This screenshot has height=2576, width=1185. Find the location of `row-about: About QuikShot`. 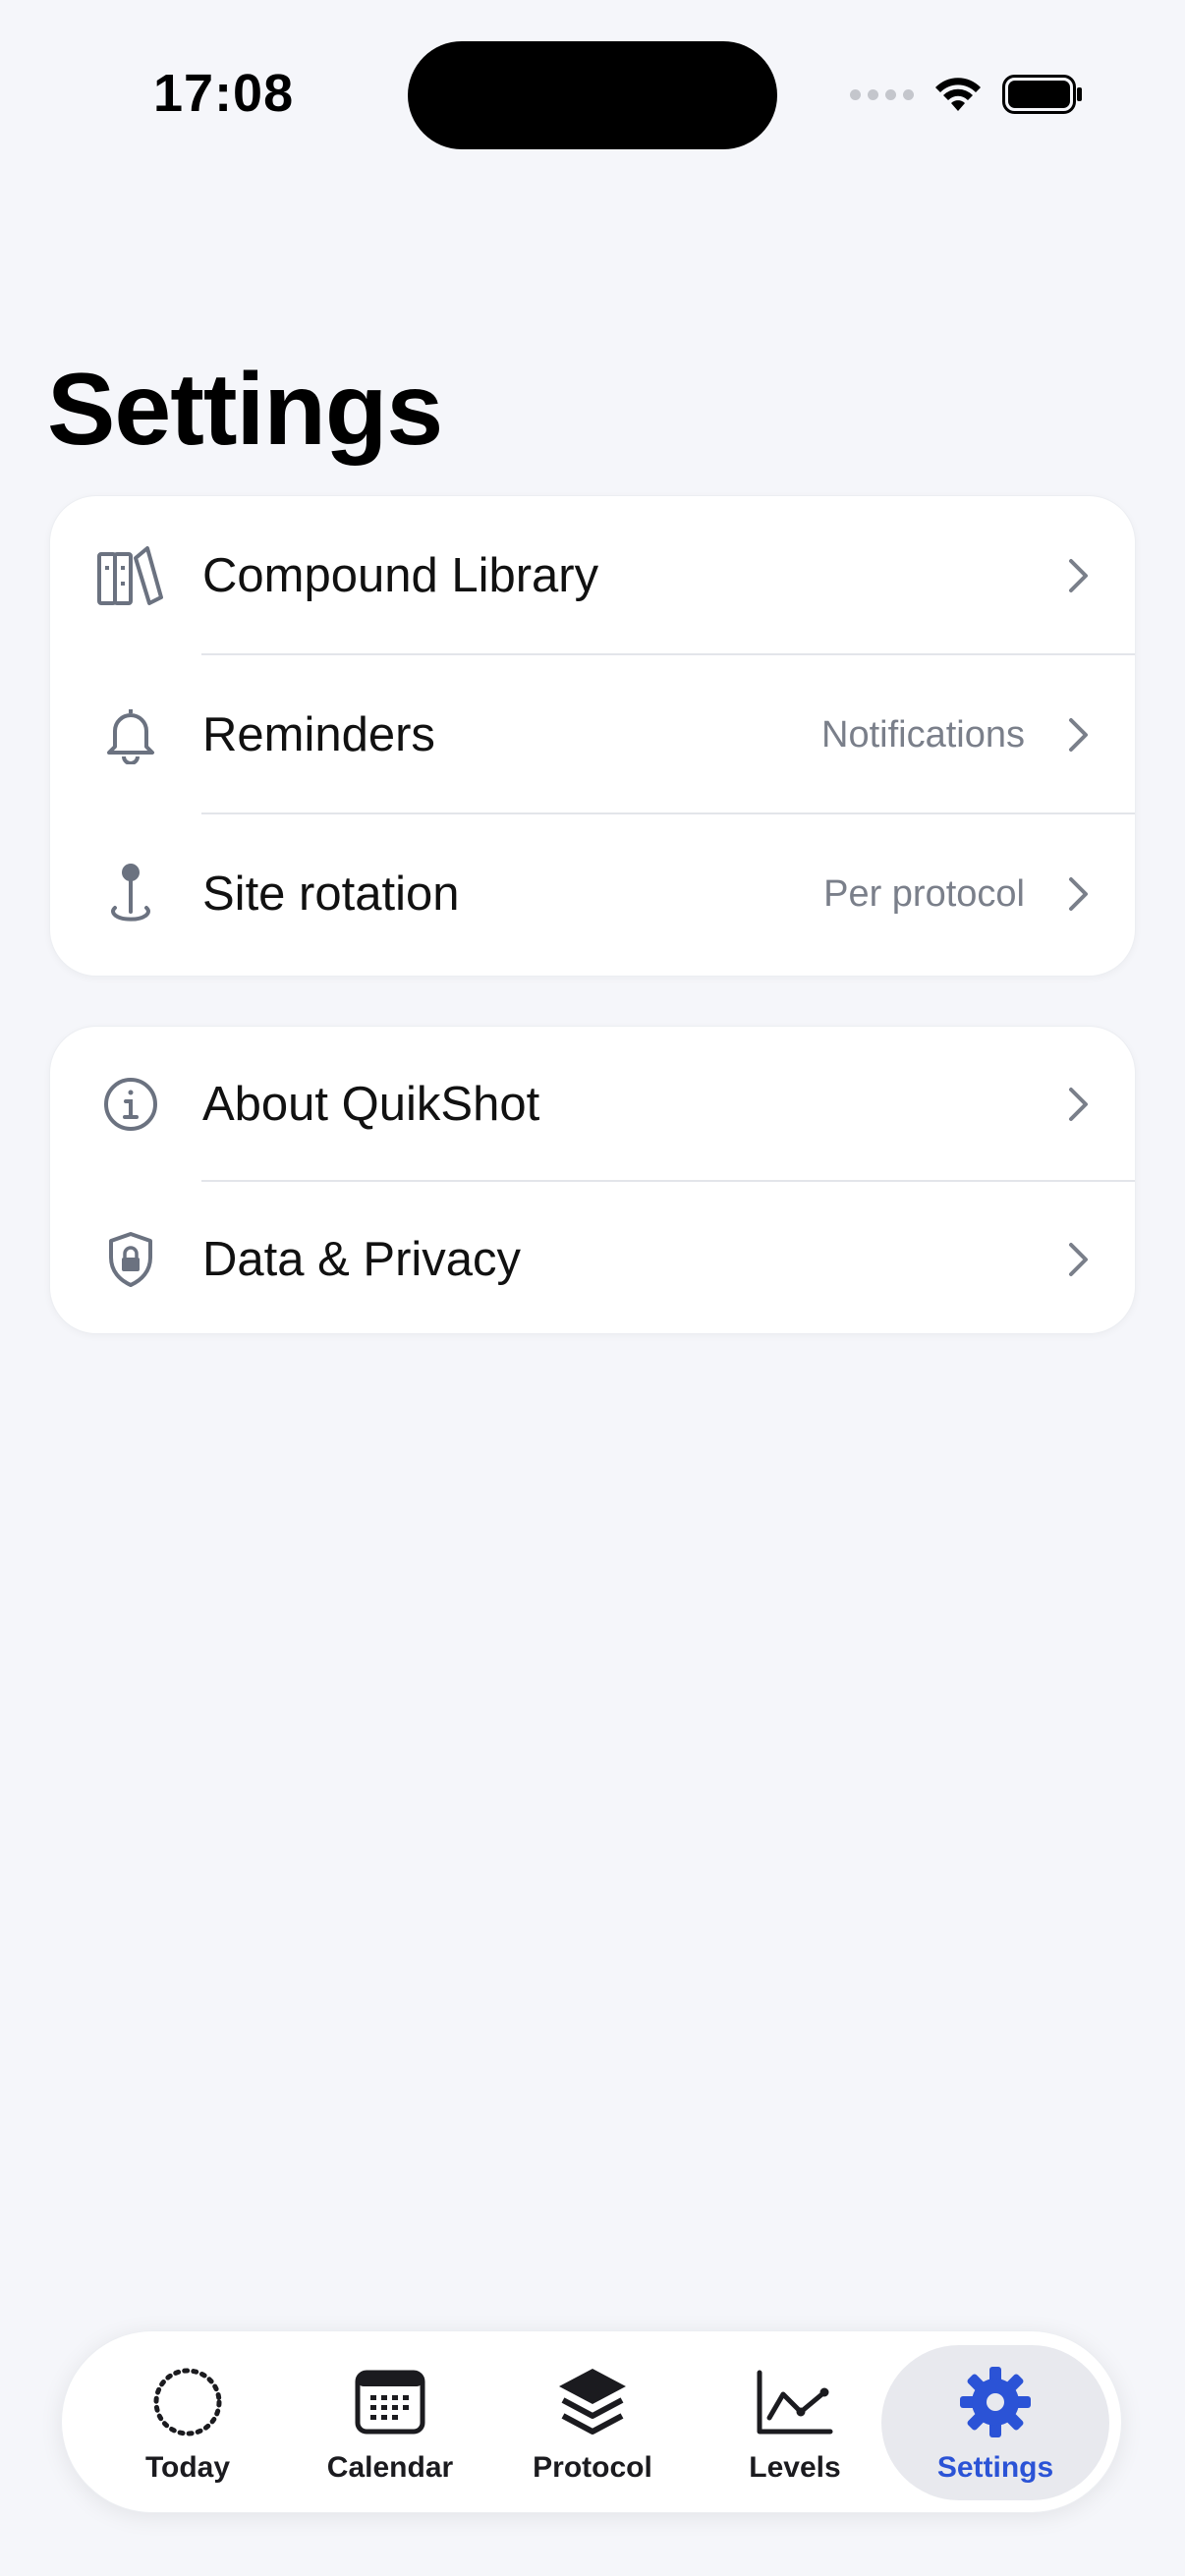

row-about: About QuikShot is located at coordinates (592, 1104).